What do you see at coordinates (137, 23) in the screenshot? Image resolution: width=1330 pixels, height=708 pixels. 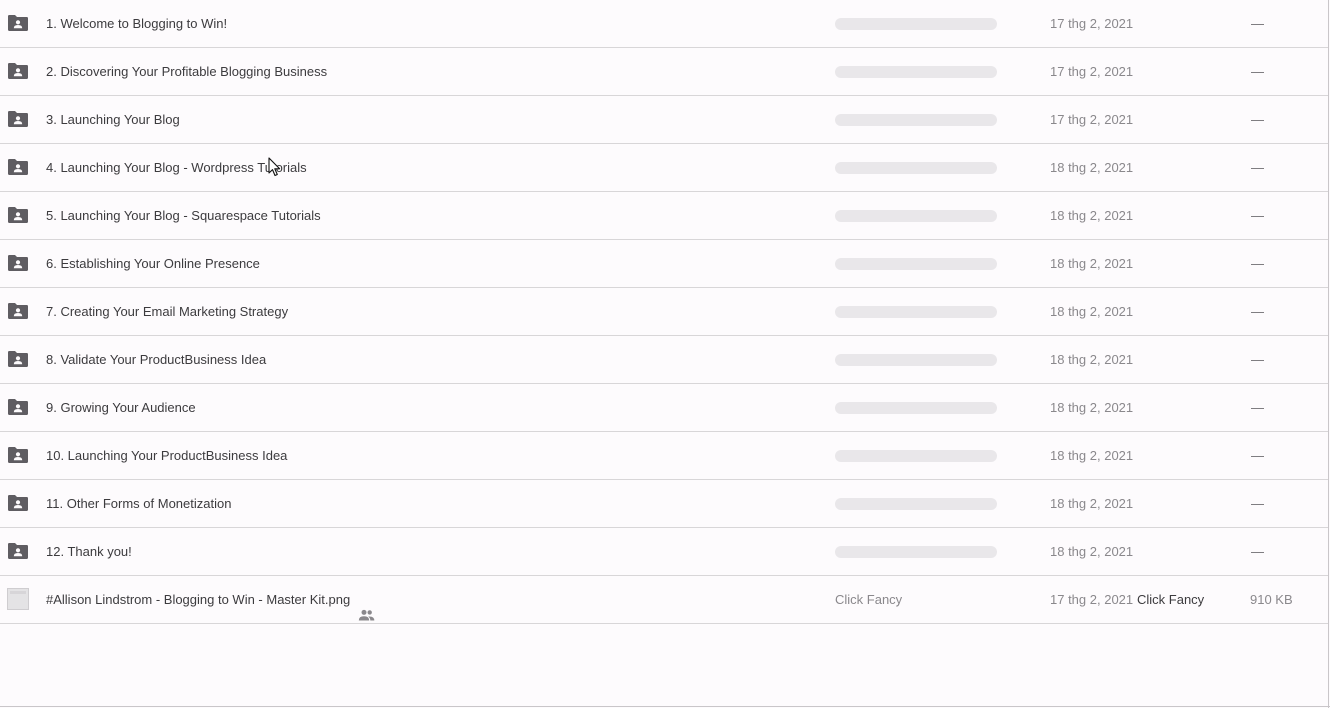 I see `folder-name: 1. Welcome to Blogging to Win!` at bounding box center [137, 23].